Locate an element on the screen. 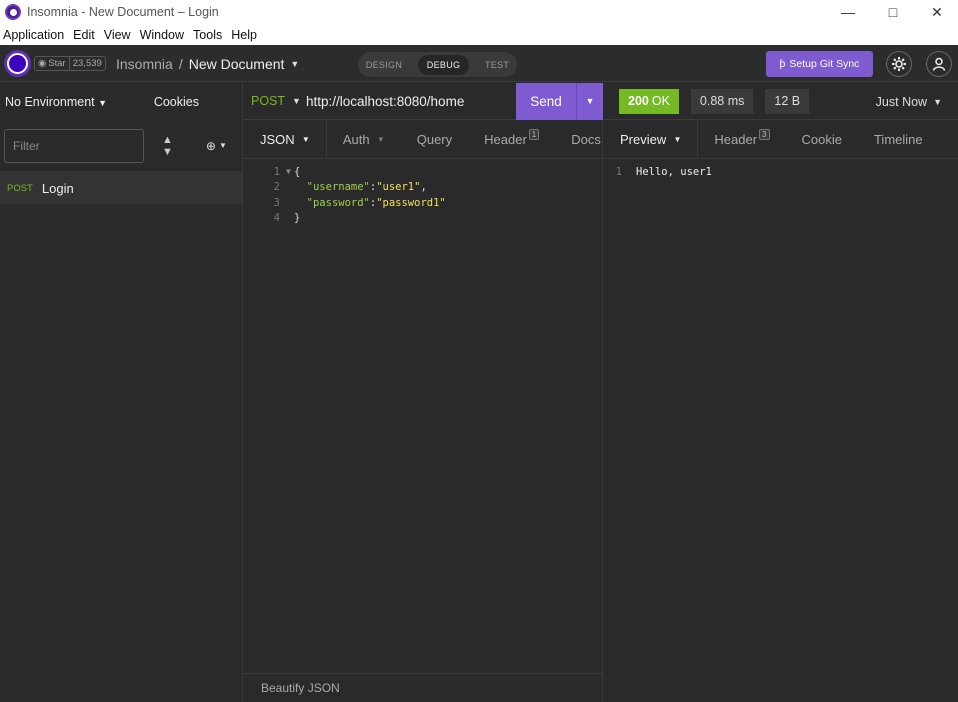 This screenshot has height=702, width=958. app-icon is located at coordinates (13, 12).